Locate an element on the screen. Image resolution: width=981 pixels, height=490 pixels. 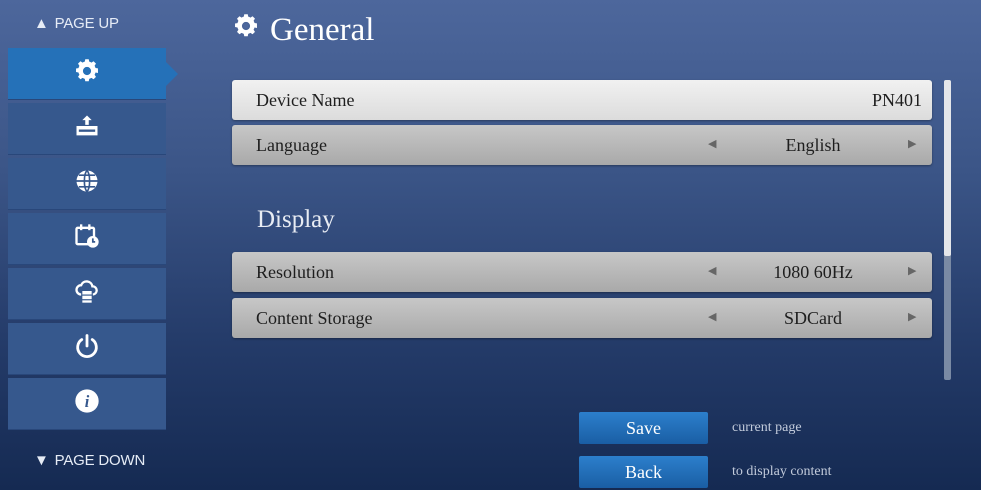
page-down-button: ▼ PAGE DOWN is located at coordinates (89, 460).